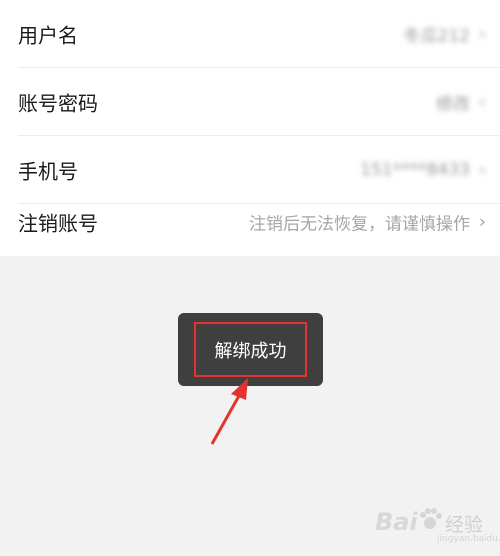 The width and height of the screenshot is (500, 556). What do you see at coordinates (464, 525) in the screenshot?
I see `watermark-brand: 经验` at bounding box center [464, 525].